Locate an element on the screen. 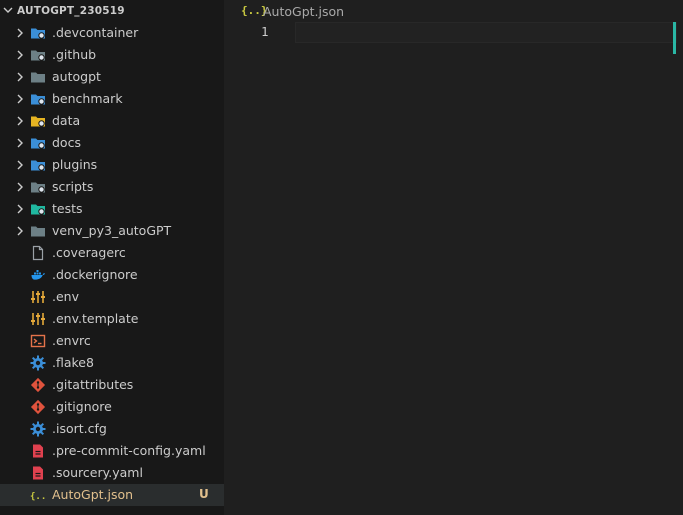  benchmark-folder-icon is located at coordinates (38, 99).